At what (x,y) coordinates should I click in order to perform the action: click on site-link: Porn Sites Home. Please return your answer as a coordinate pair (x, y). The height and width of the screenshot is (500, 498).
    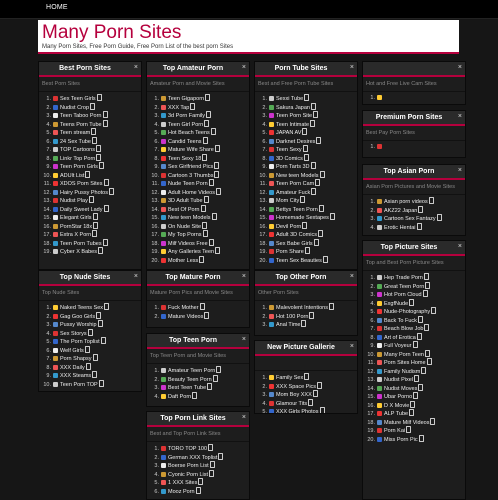
    Looking at the image, I should click on (405, 363).